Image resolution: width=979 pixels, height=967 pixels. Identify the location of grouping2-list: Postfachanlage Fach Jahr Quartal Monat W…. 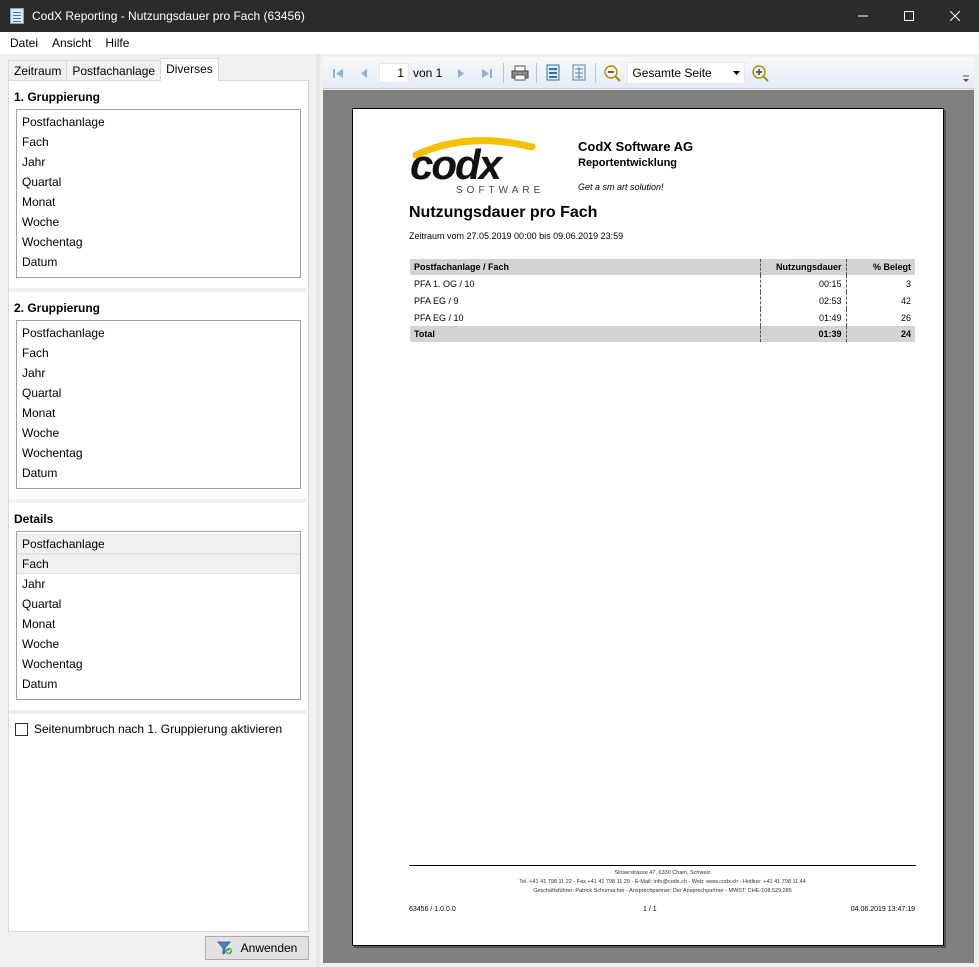
(158, 404).